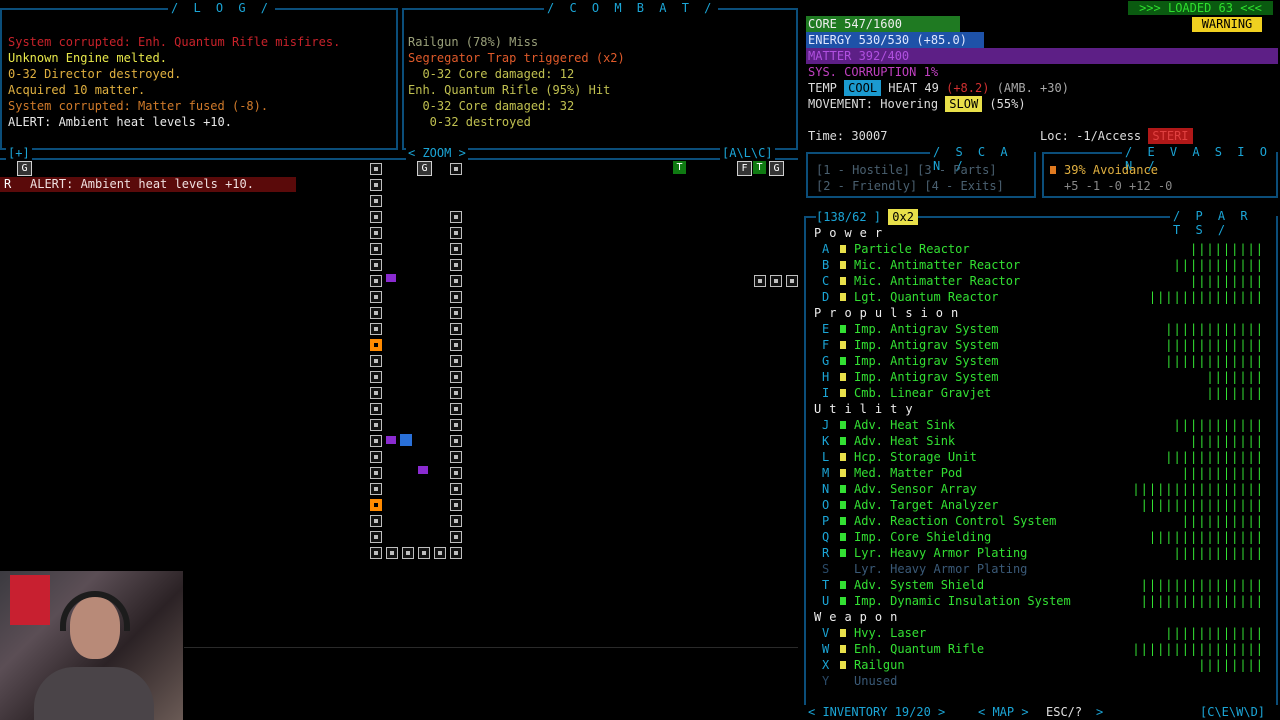 The height and width of the screenshot is (720, 1280). What do you see at coordinates (437, 153) in the screenshot?
I see `zoom-control: < ZOOM >` at bounding box center [437, 153].